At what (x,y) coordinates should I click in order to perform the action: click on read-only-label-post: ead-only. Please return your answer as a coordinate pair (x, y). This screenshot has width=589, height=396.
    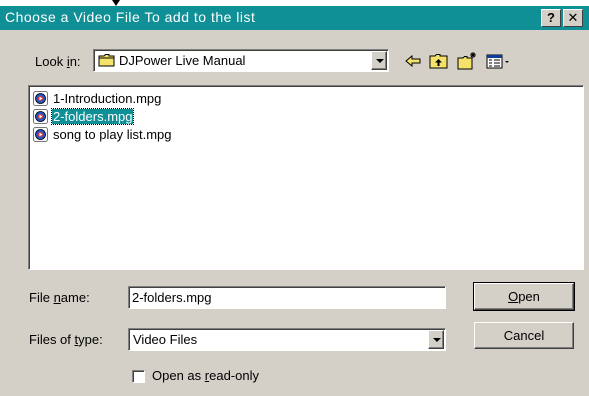
    Looking at the image, I should click on (234, 375).